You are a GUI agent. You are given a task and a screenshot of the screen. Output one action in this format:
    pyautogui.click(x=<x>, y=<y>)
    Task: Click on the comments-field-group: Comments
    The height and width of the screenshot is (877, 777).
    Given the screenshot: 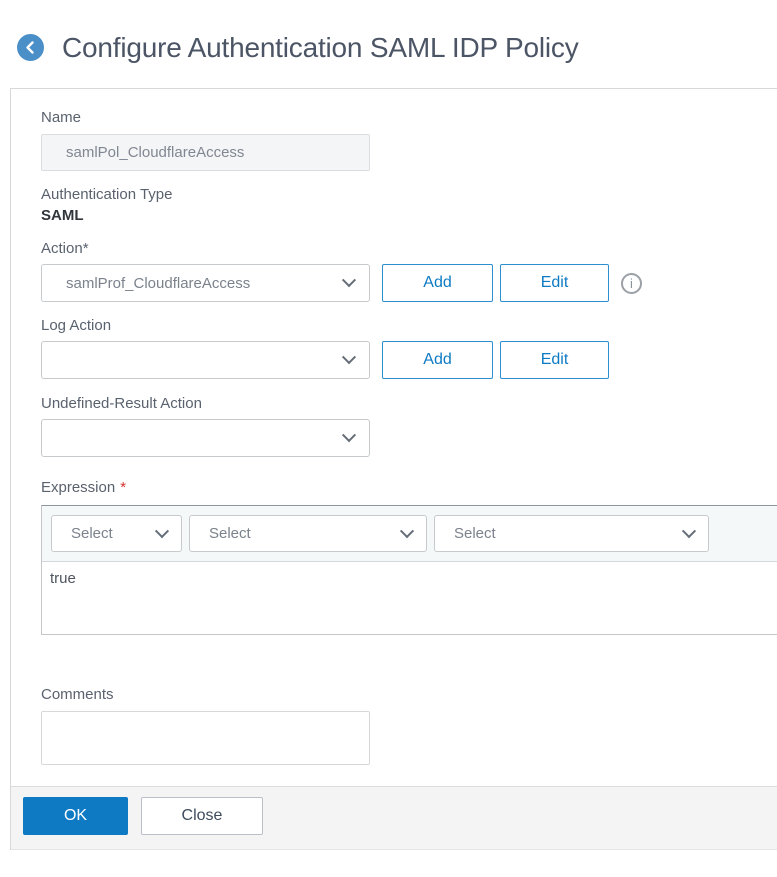 What is the action you would take?
    pyautogui.click(x=409, y=725)
    